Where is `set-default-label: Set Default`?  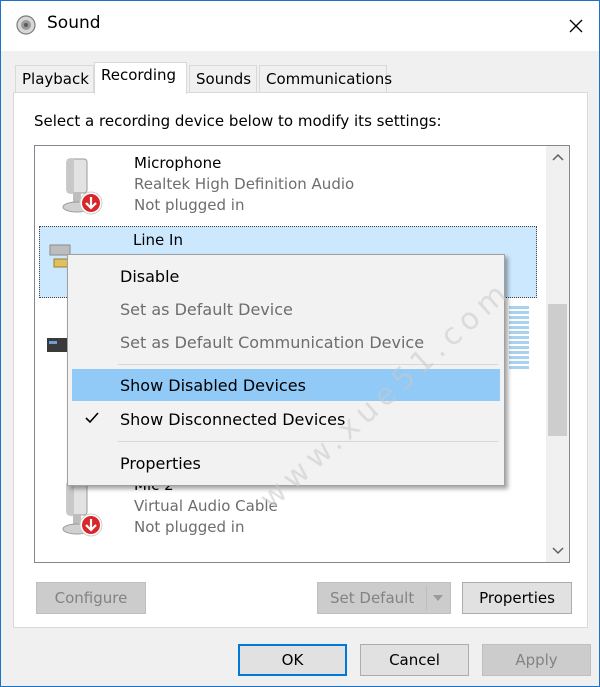
set-default-label: Set Default is located at coordinates (372, 598).